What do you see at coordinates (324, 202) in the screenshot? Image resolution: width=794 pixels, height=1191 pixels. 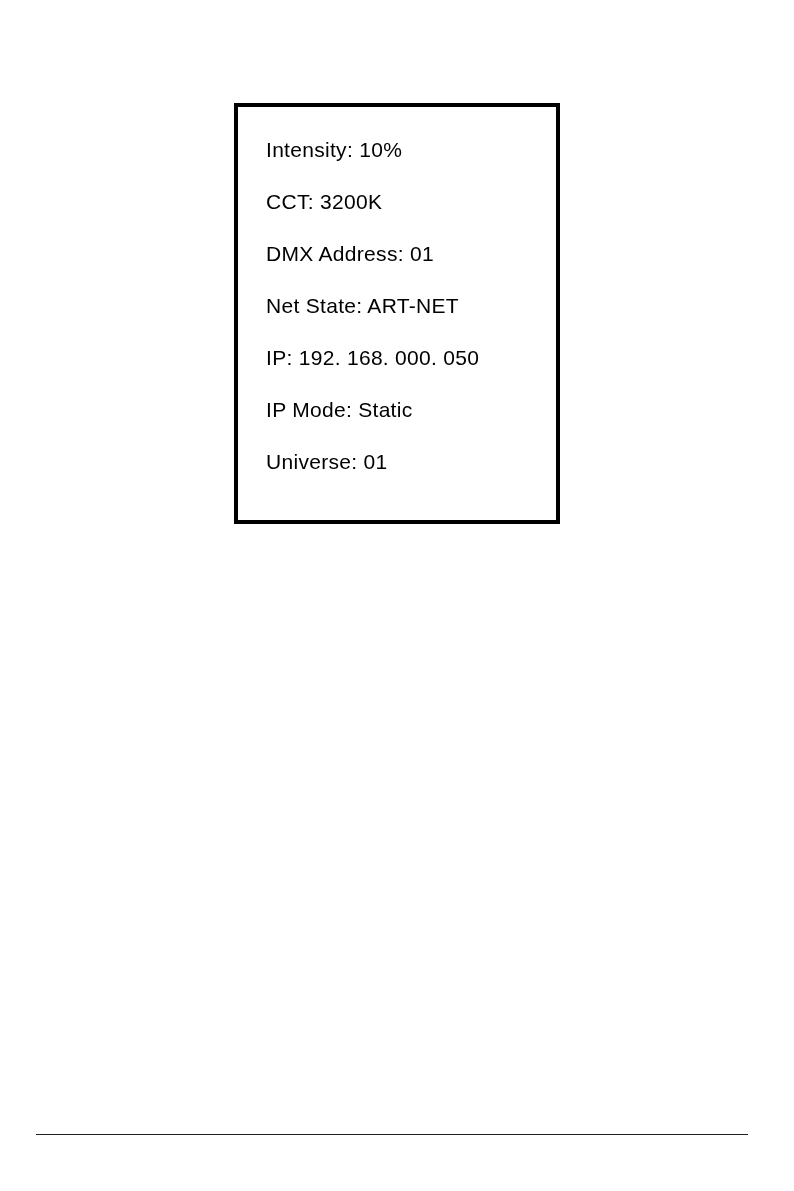 I see `info-line: CCT: 3200K` at bounding box center [324, 202].